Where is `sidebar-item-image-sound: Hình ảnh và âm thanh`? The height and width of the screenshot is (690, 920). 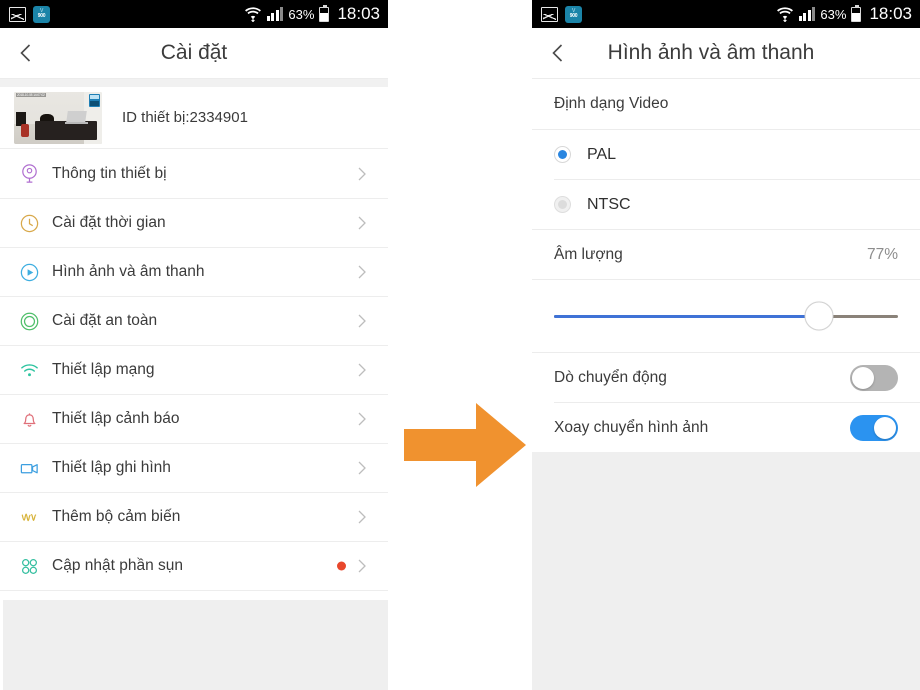 sidebar-item-image-sound: Hình ảnh và âm thanh is located at coordinates (194, 271).